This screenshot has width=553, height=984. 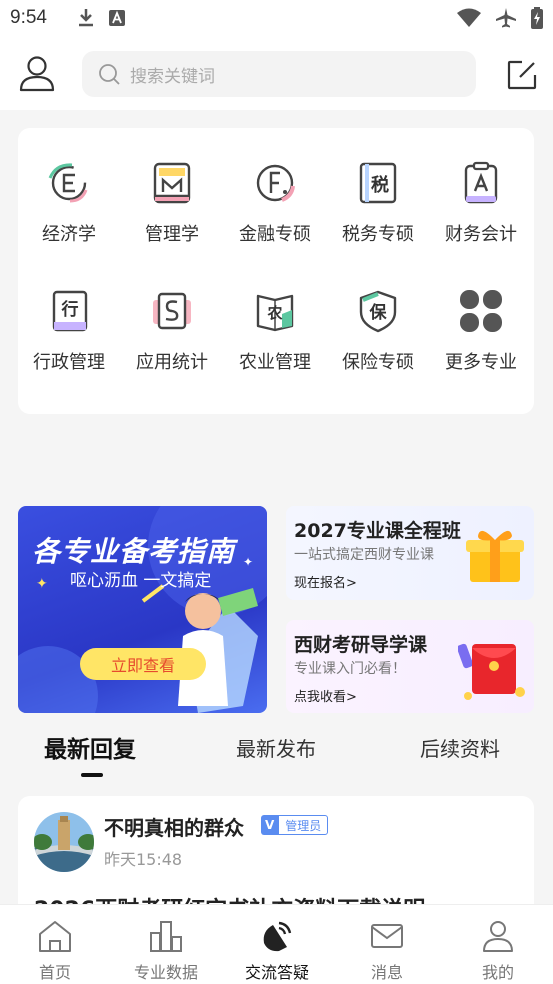 What do you see at coordinates (275, 234) in the screenshot?
I see `category-label: 金融专硕` at bounding box center [275, 234].